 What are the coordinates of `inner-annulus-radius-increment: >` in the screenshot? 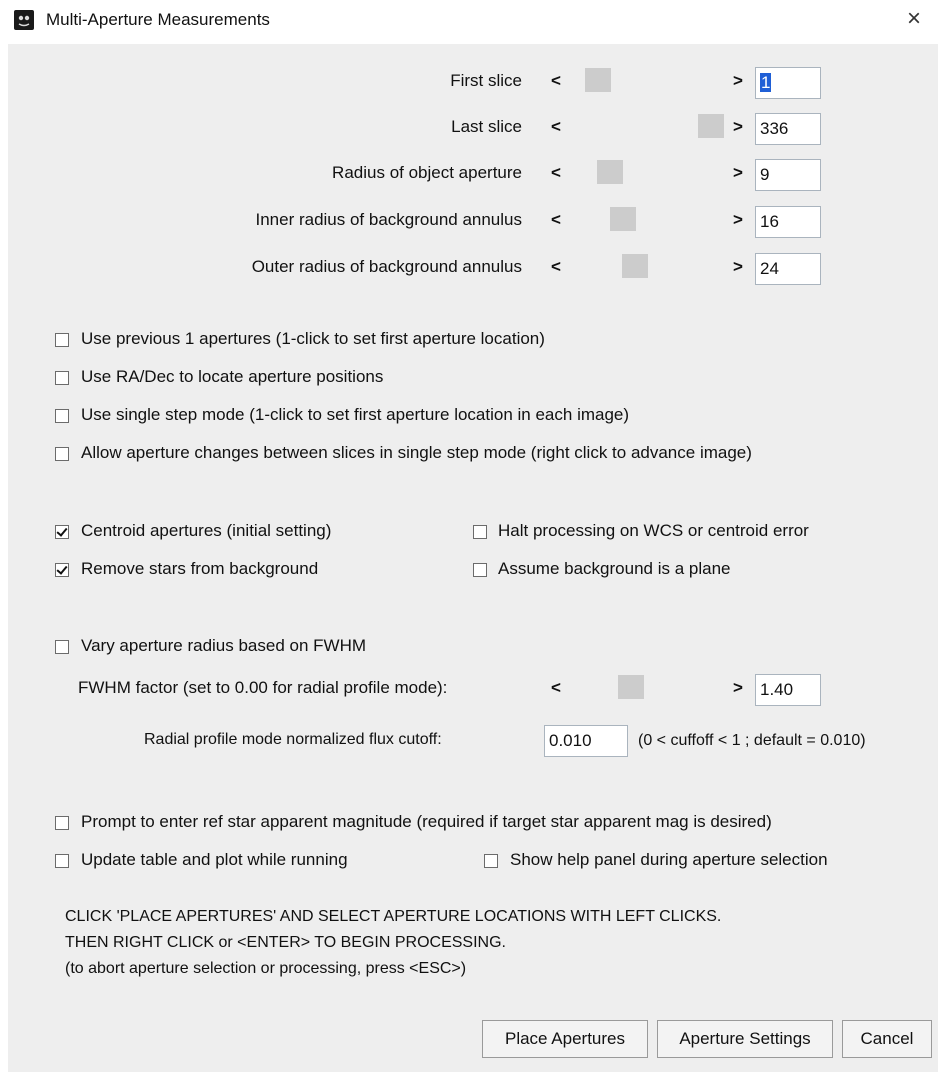 It's located at (738, 220).